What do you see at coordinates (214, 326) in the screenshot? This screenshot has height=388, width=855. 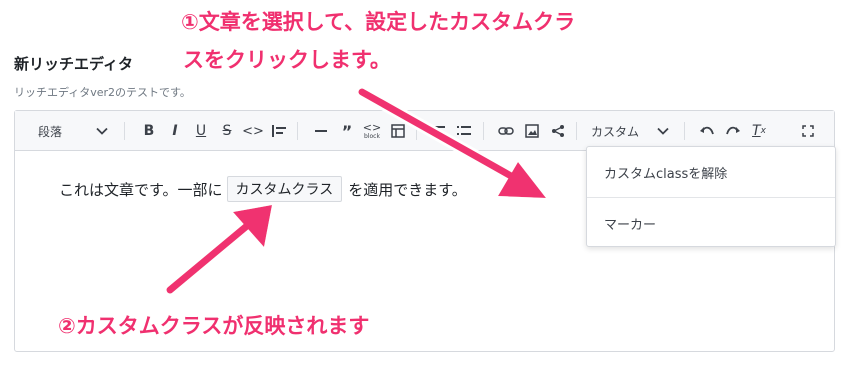 I see `annotation-step2: ②カスタムクラスが反映されます` at bounding box center [214, 326].